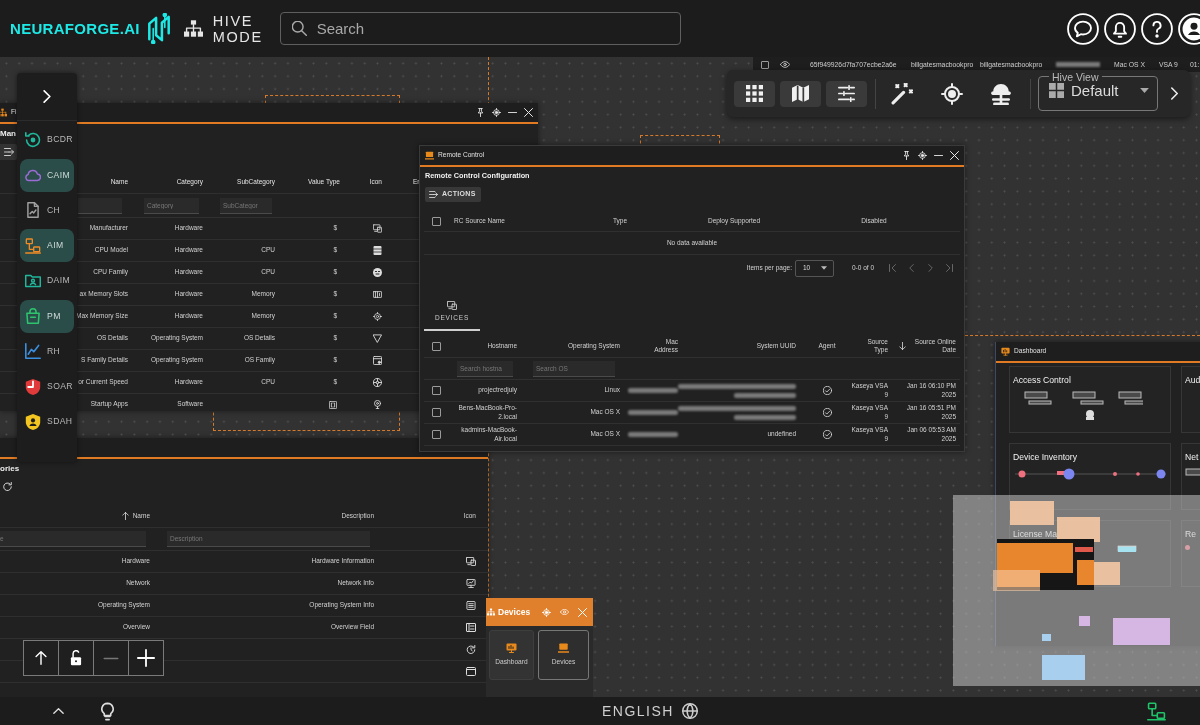  What do you see at coordinates (689, 711) in the screenshot?
I see `globe-icon` at bounding box center [689, 711].